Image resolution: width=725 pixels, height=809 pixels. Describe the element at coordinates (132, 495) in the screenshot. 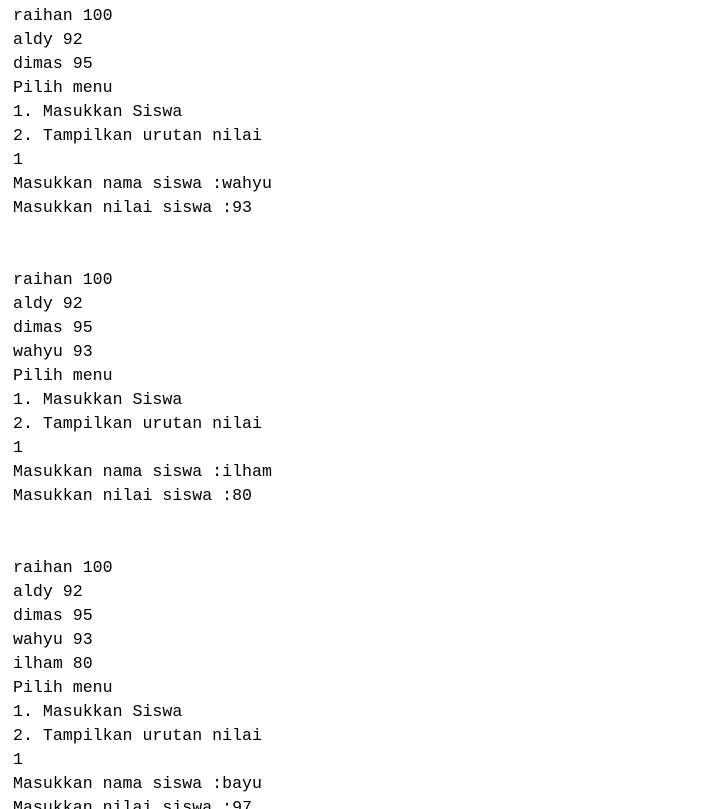

I see `console-line: Masukkan nilai siswa :80` at that location.